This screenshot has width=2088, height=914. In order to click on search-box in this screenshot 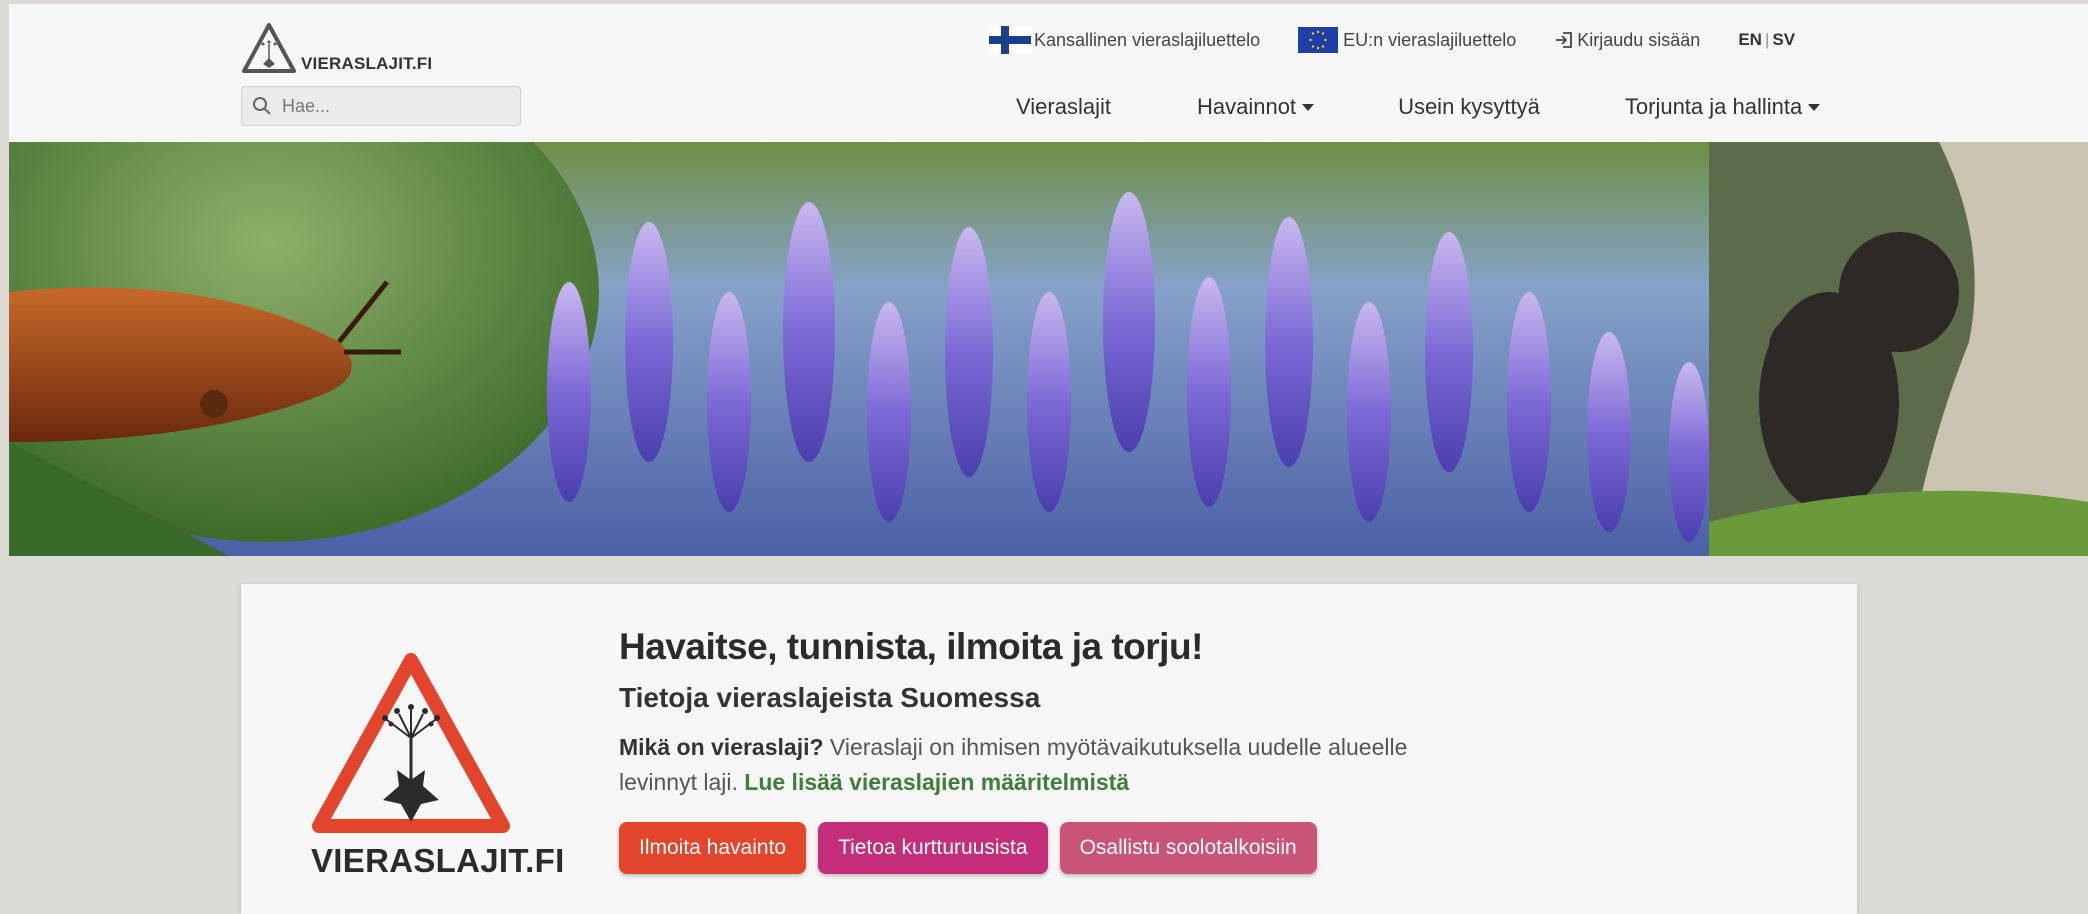, I will do `click(381, 106)`.